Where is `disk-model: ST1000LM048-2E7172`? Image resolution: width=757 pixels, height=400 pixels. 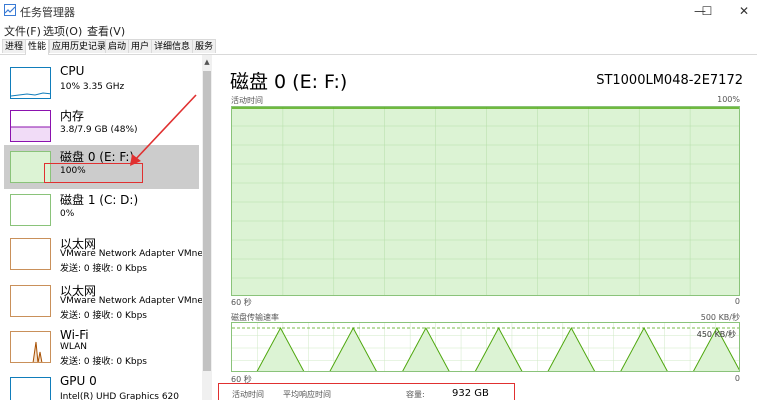
disk-model: ST1000LM048-2E7172 is located at coordinates (669, 80).